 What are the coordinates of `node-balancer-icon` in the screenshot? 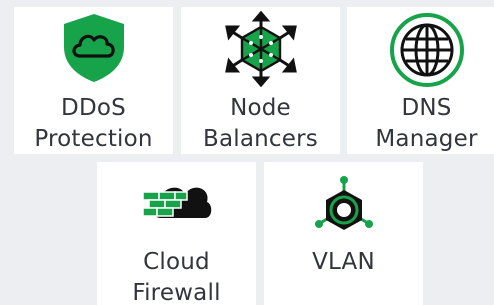 It's located at (260, 49).